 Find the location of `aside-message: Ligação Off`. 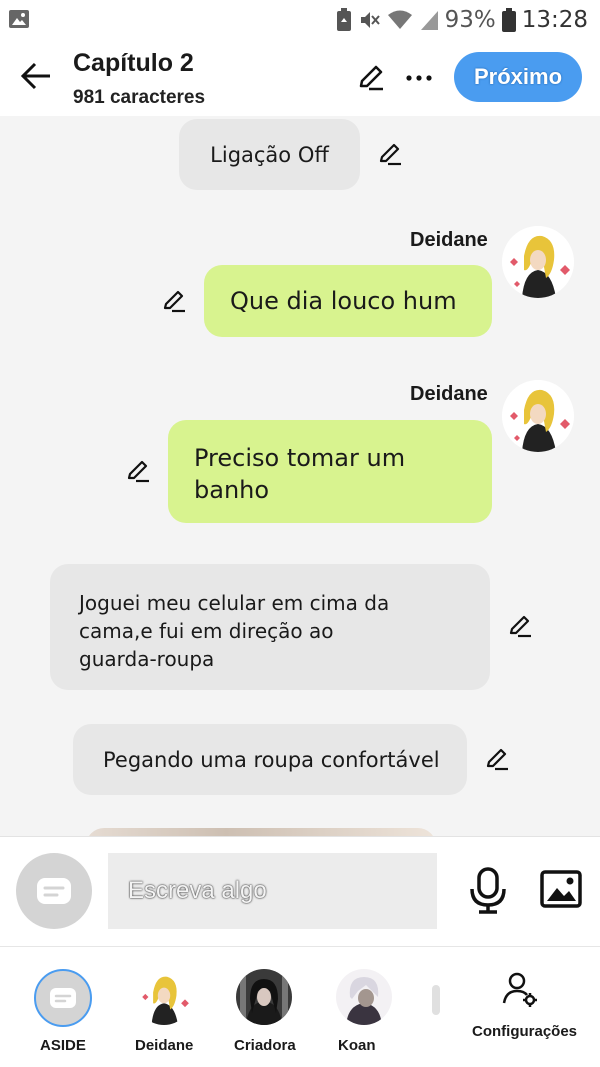

aside-message: Ligação Off is located at coordinates (269, 154).